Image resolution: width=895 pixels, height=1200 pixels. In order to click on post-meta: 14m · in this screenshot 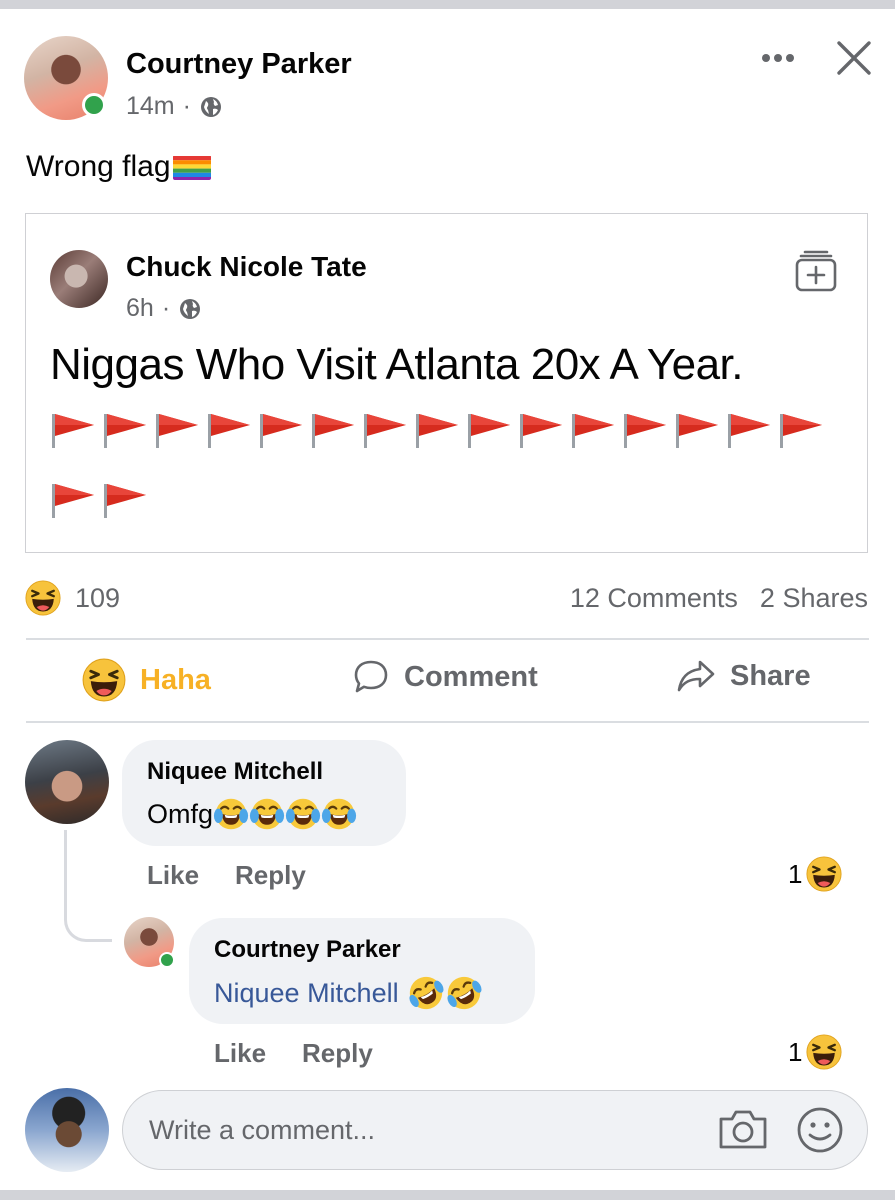, I will do `click(174, 106)`.